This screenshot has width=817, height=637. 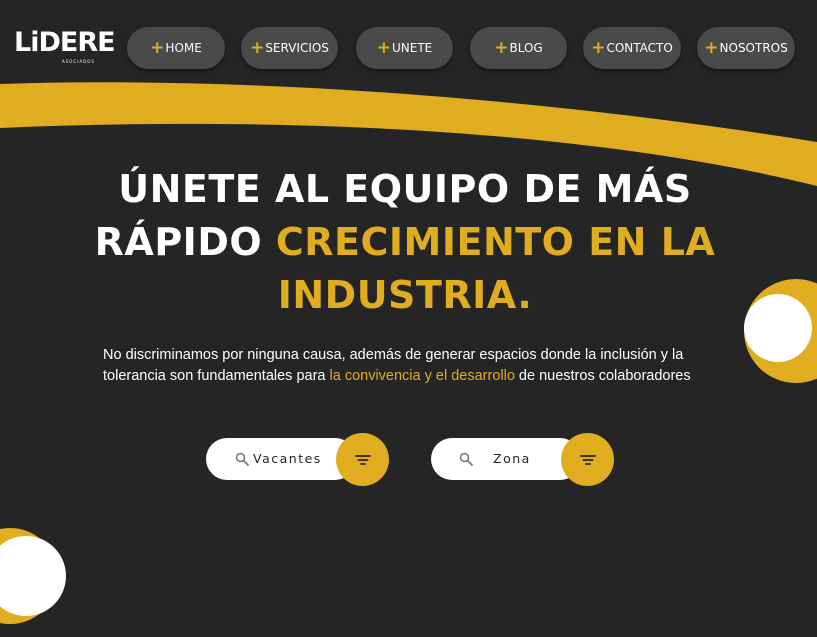 What do you see at coordinates (287, 458) in the screenshot?
I see `vacantes-search-label: Vacantes` at bounding box center [287, 458].